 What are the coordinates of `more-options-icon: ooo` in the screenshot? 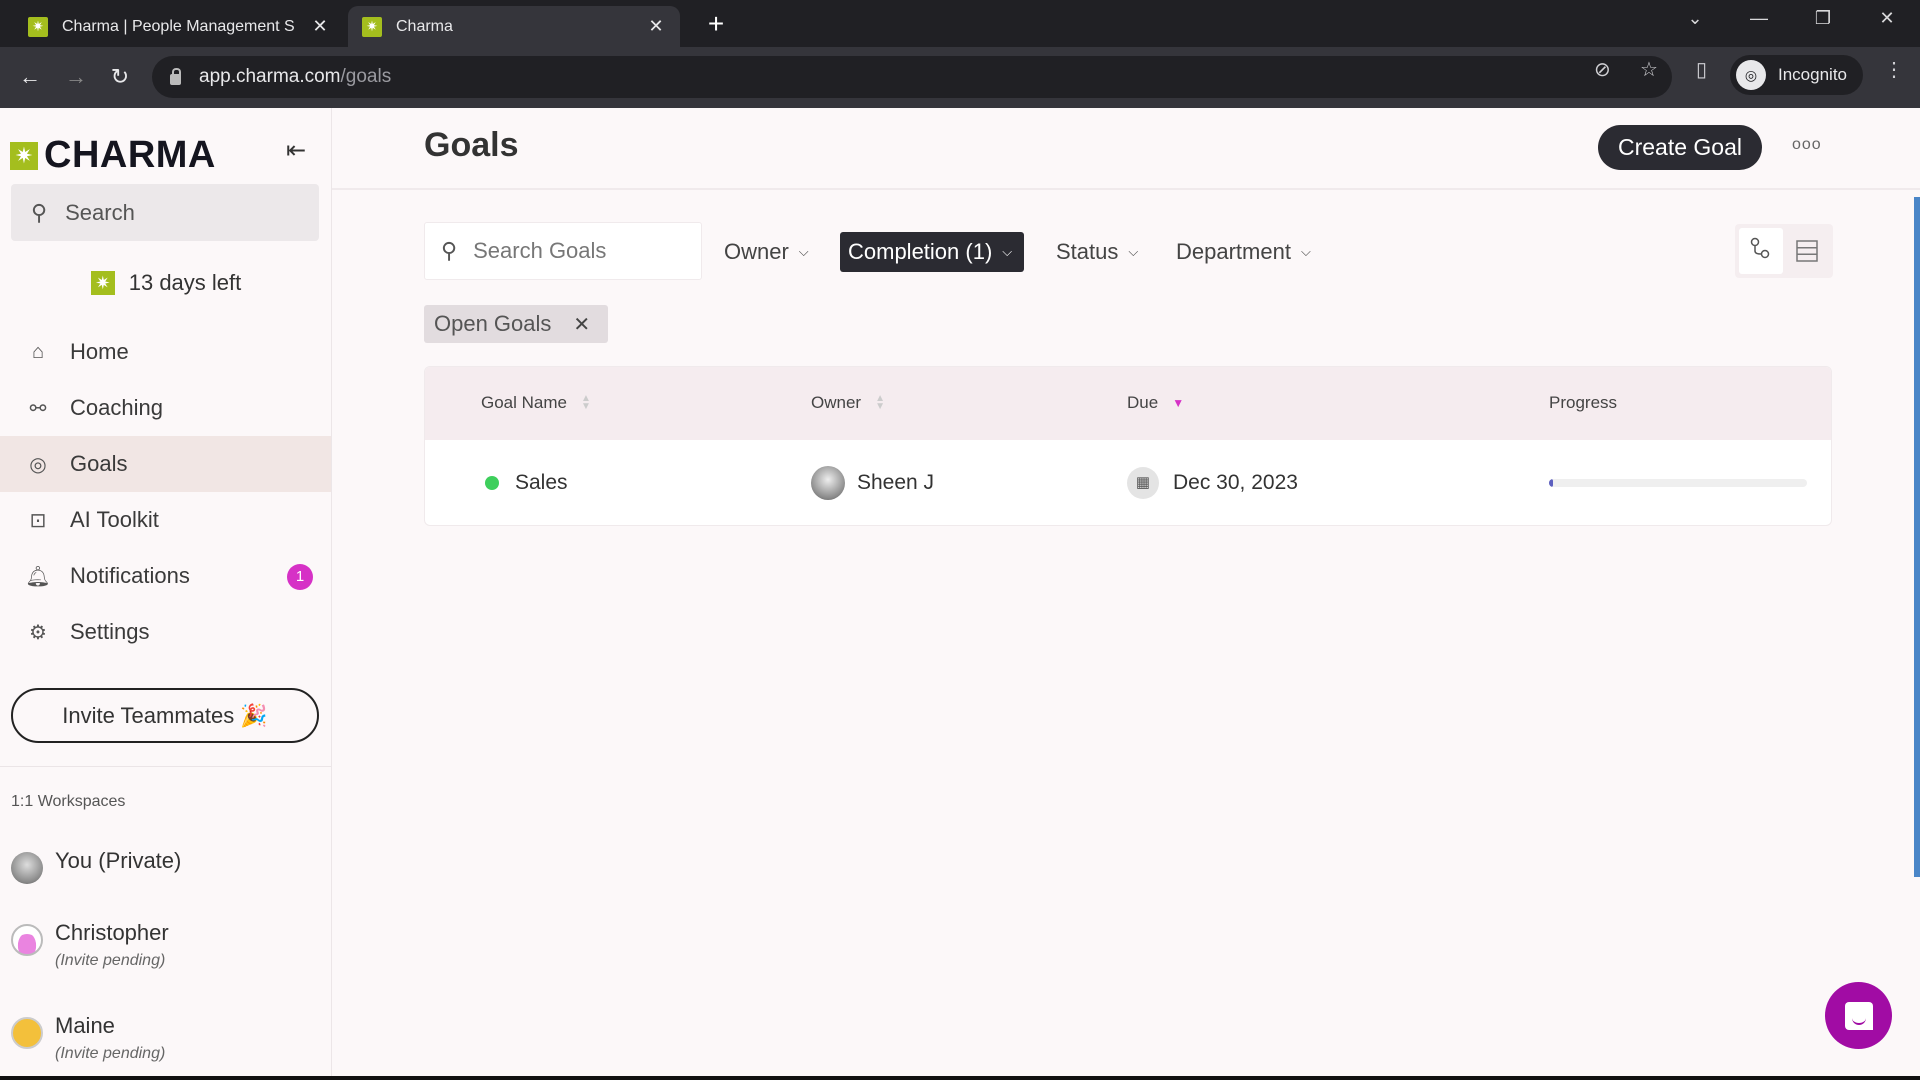 It's located at (1807, 145).